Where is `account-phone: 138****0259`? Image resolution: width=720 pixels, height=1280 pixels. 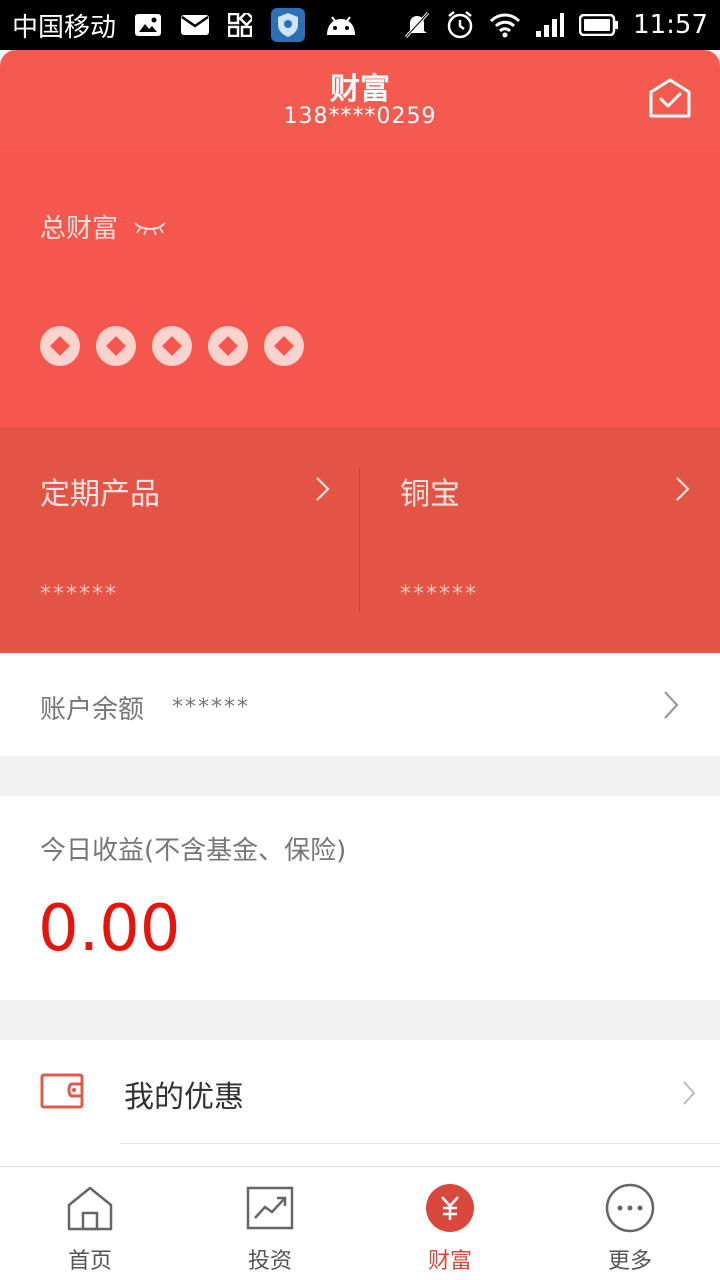
account-phone: 138****0259 is located at coordinates (360, 116).